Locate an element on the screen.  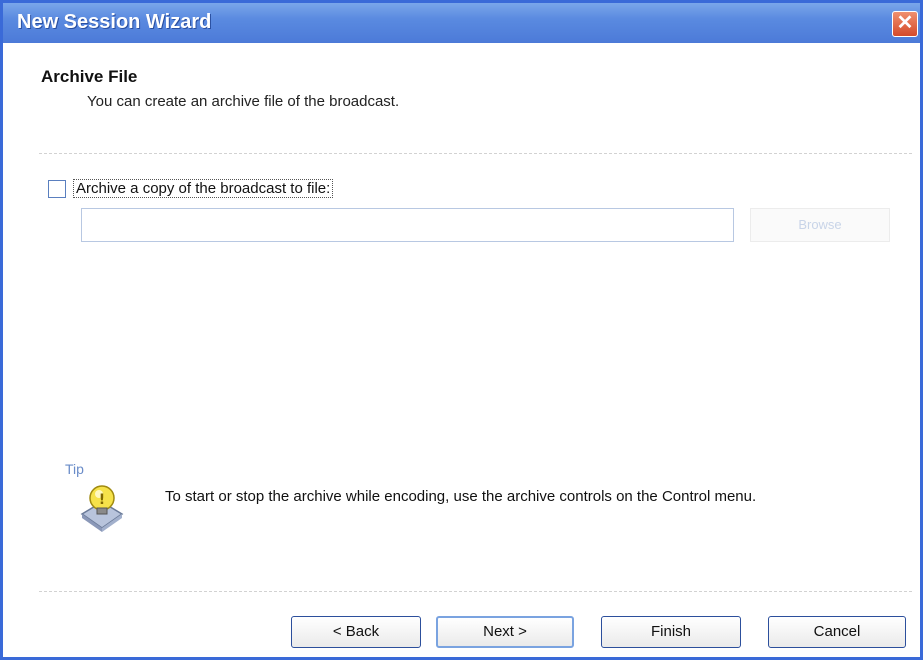
title-bar: New Session Wizard ✕ is located at coordinates (461, 23).